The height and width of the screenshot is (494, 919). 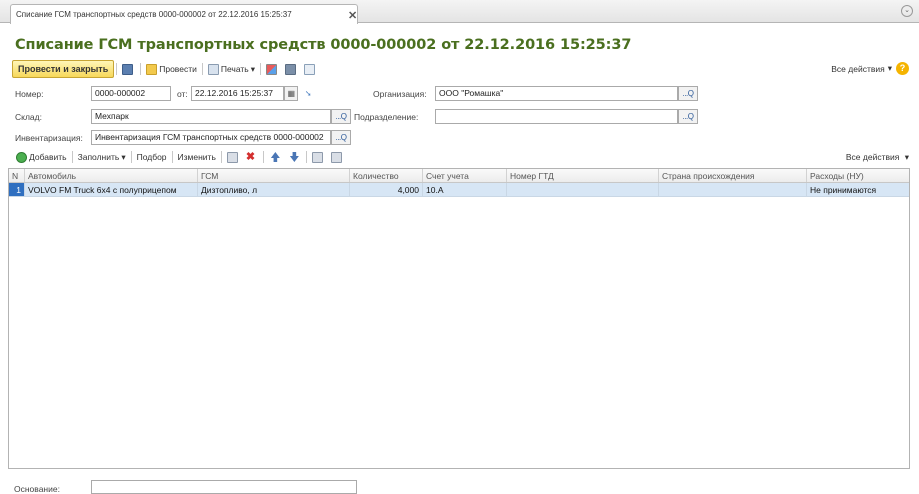 I want to click on edit-button: Изменить, so click(x=197, y=157).